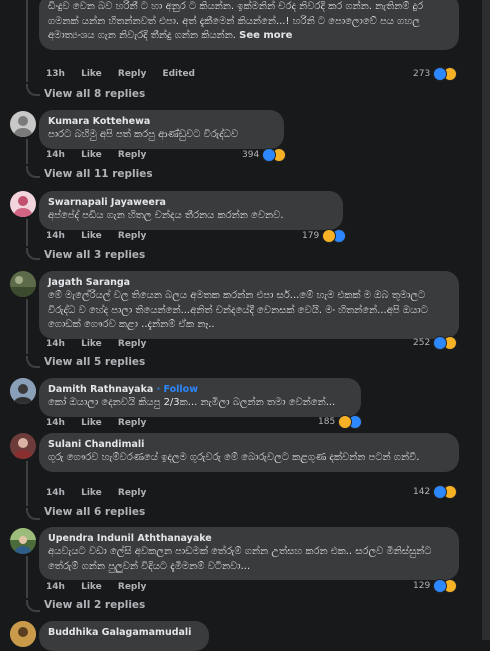  I want to click on reaction-count: 185, so click(327, 422).